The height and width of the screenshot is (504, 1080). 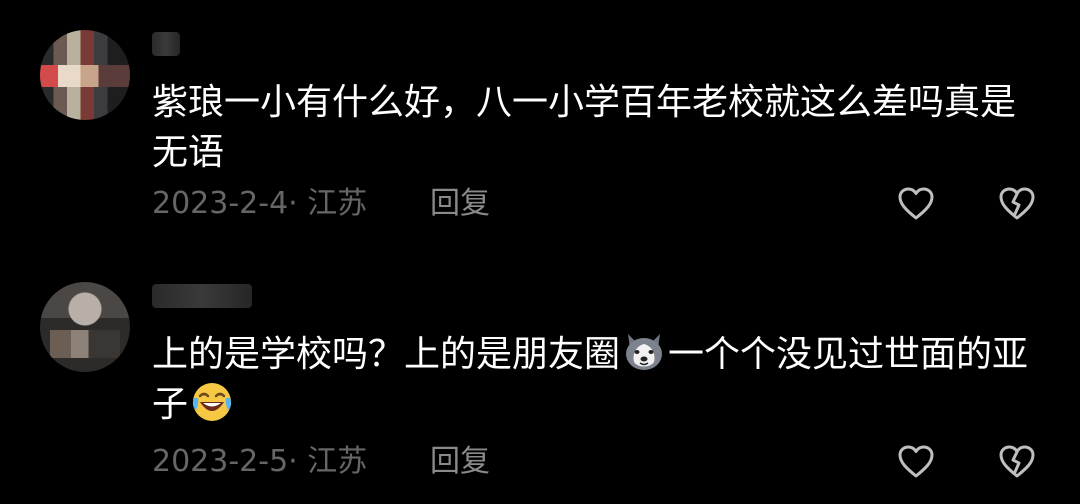 I want to click on comment-meta: 2023-2-4· 江苏, so click(x=259, y=204).